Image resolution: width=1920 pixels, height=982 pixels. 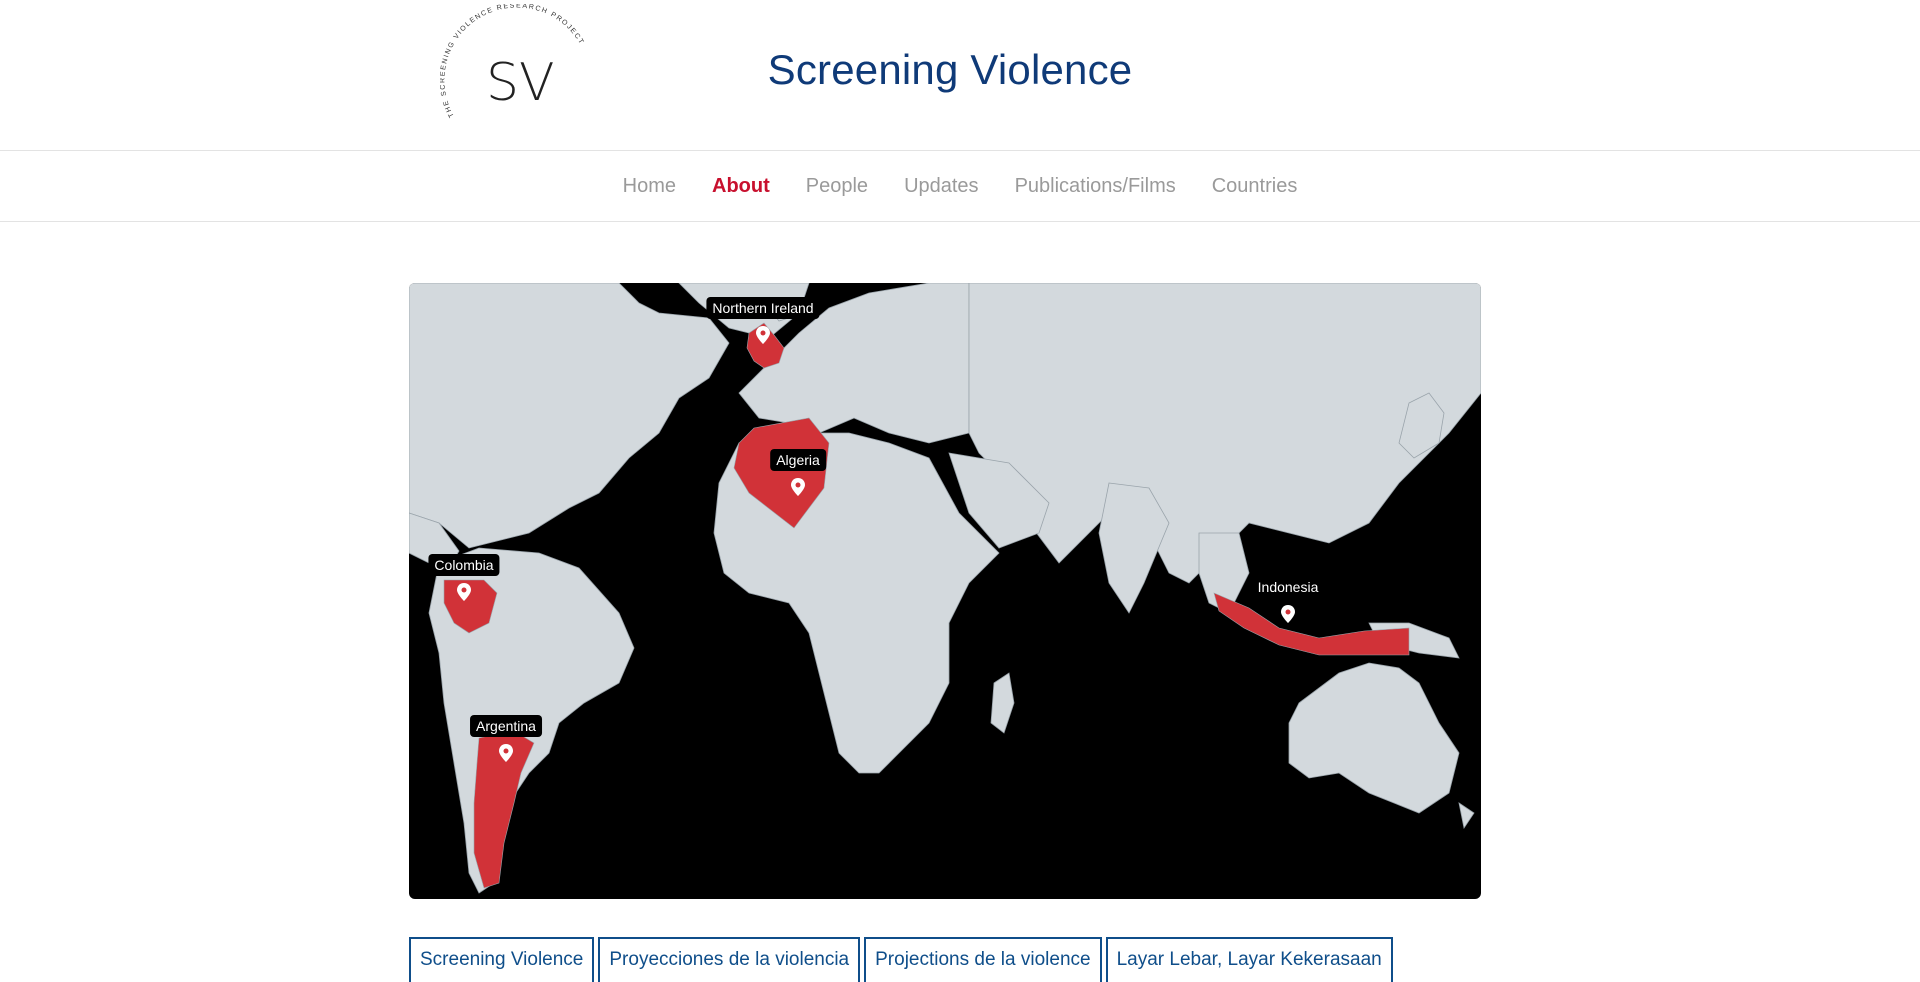 What do you see at coordinates (1374, 738) in the screenshot?
I see `australia-shape` at bounding box center [1374, 738].